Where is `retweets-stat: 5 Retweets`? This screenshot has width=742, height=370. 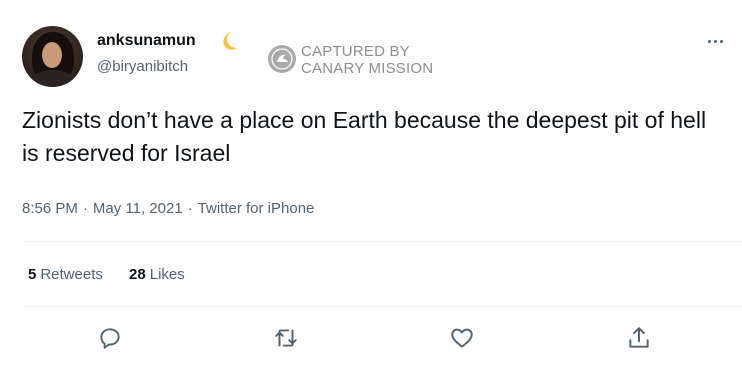
retweets-stat: 5 Retweets is located at coordinates (65, 274).